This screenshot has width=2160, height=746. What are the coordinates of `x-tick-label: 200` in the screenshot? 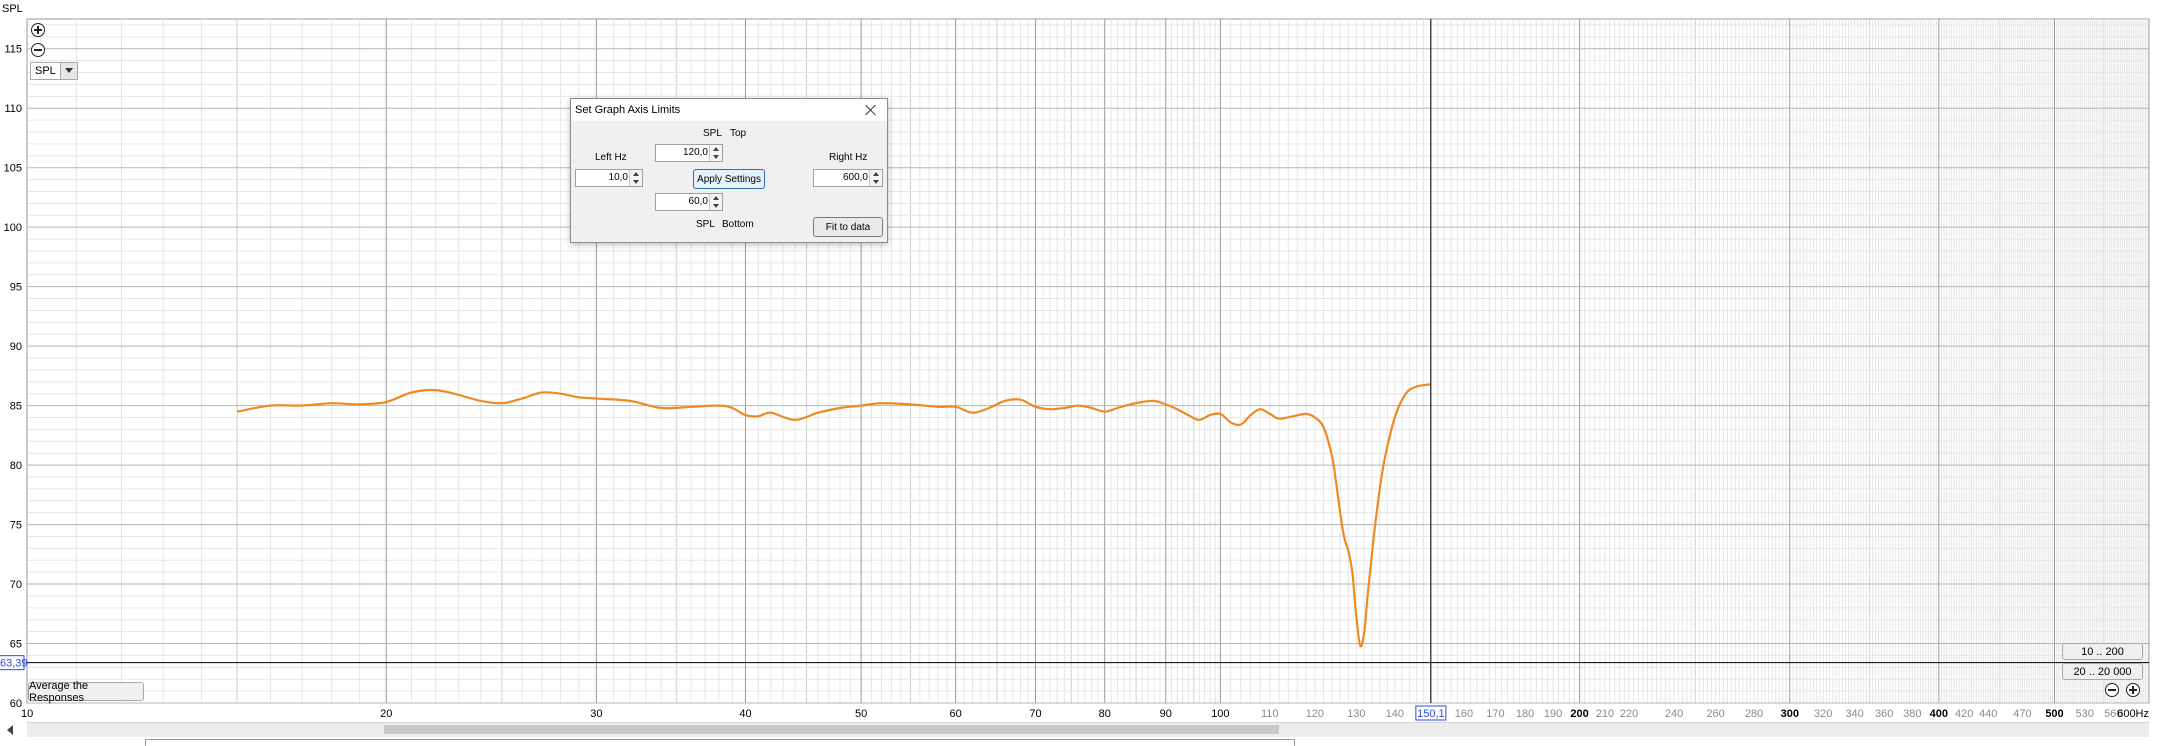 It's located at (1579, 714).